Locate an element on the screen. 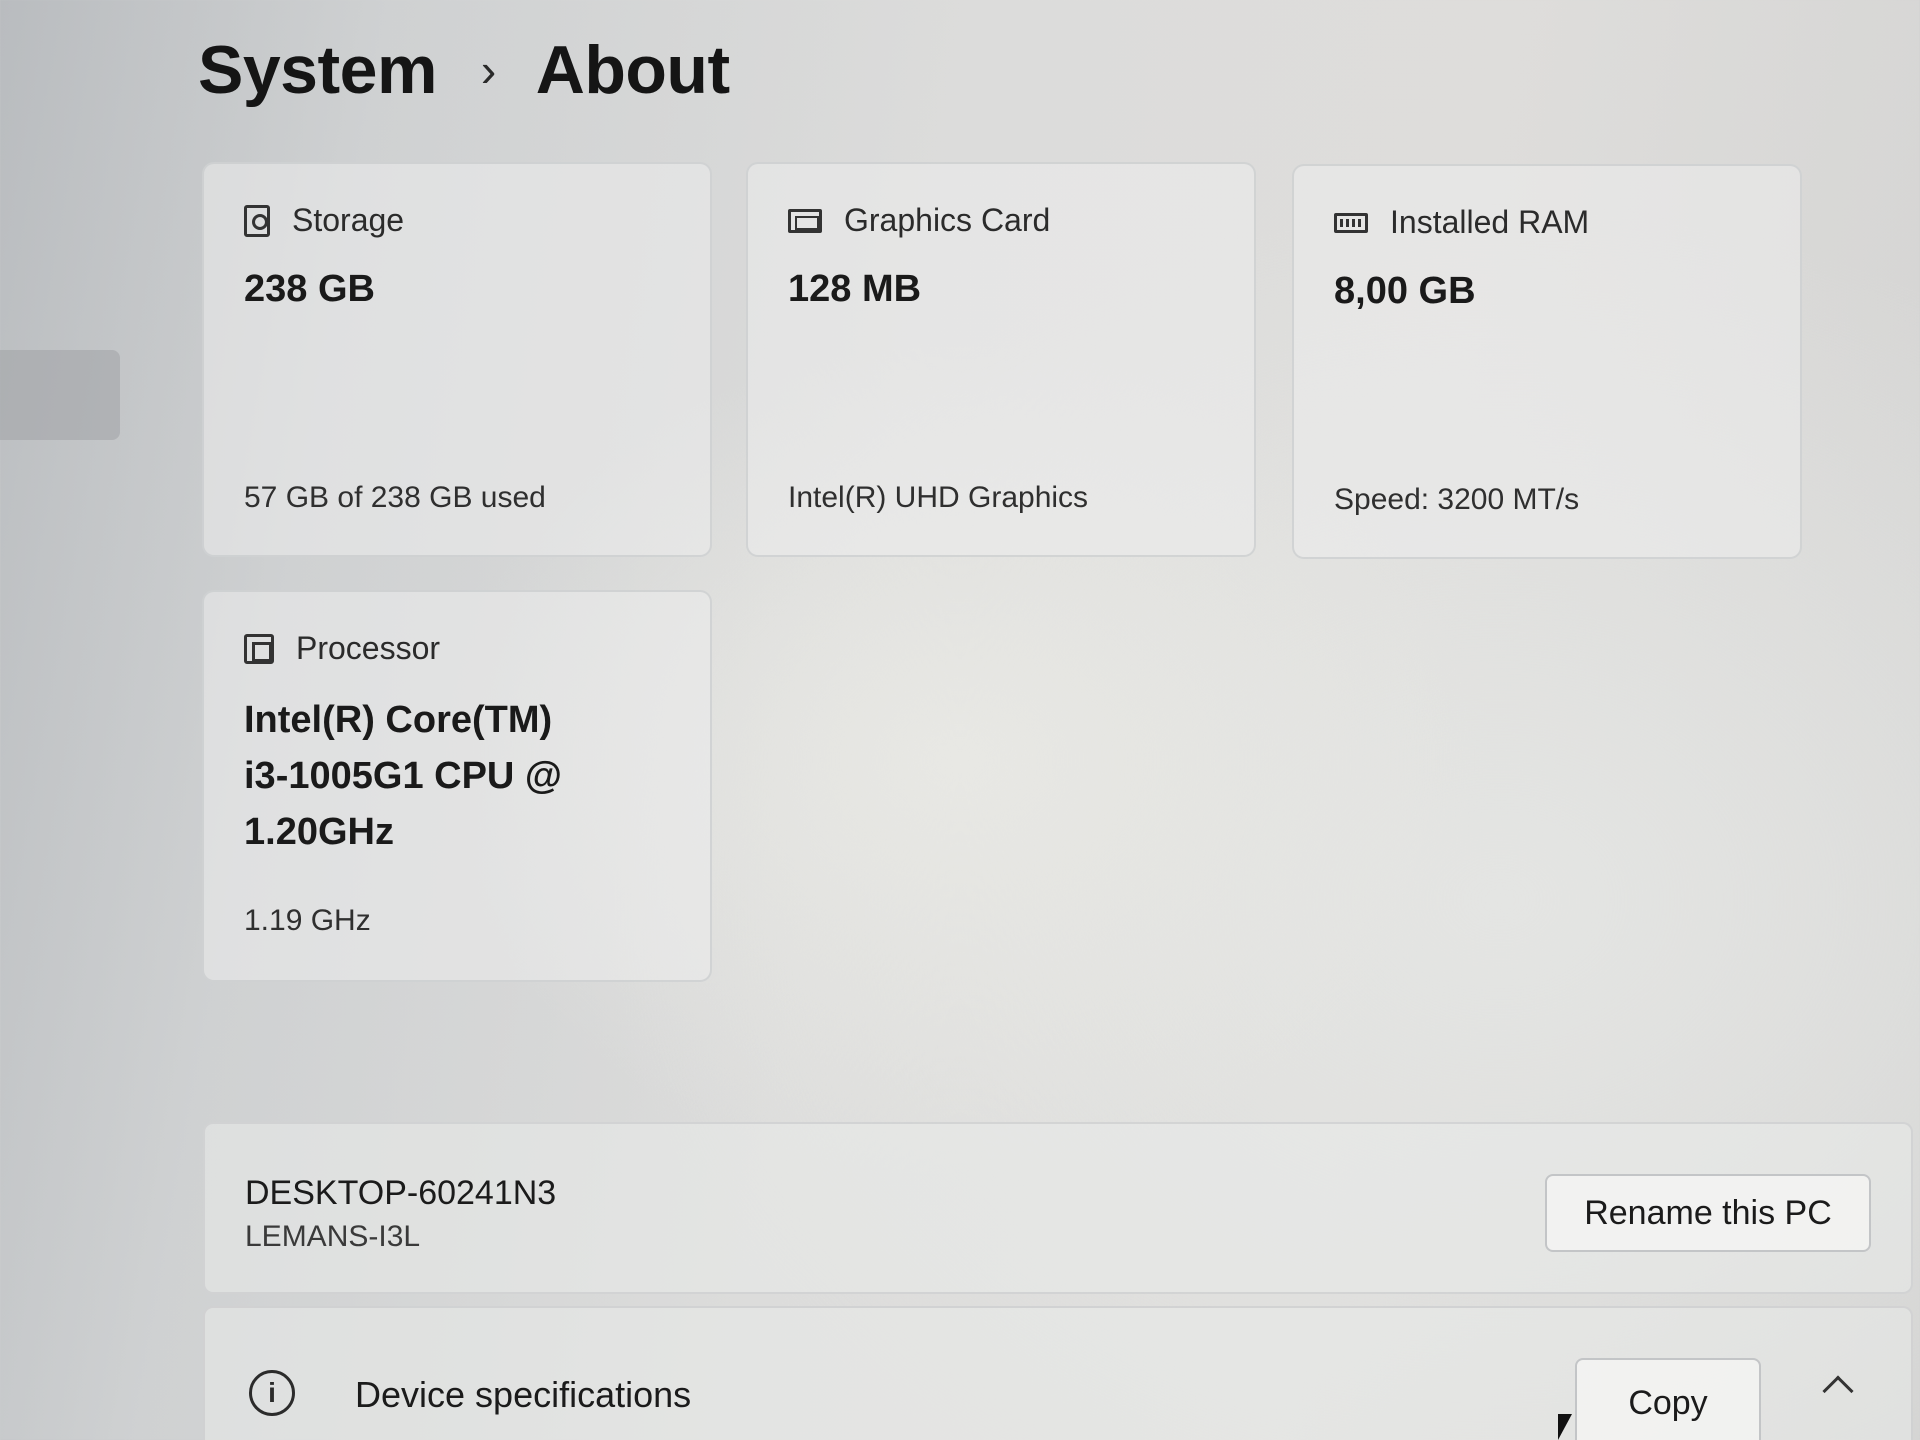 This screenshot has width=1920, height=1440. storage-icon is located at coordinates (257, 220).